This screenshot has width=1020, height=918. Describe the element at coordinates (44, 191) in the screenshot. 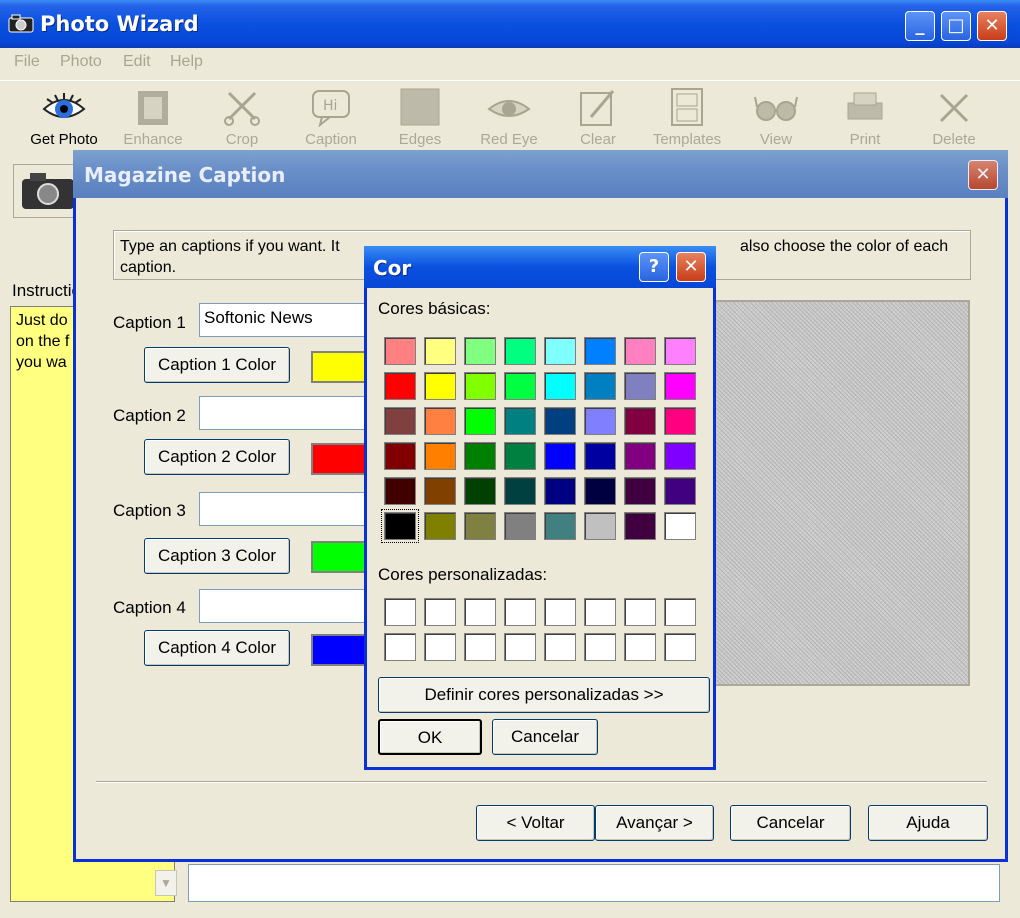

I see `photo-source-button` at that location.